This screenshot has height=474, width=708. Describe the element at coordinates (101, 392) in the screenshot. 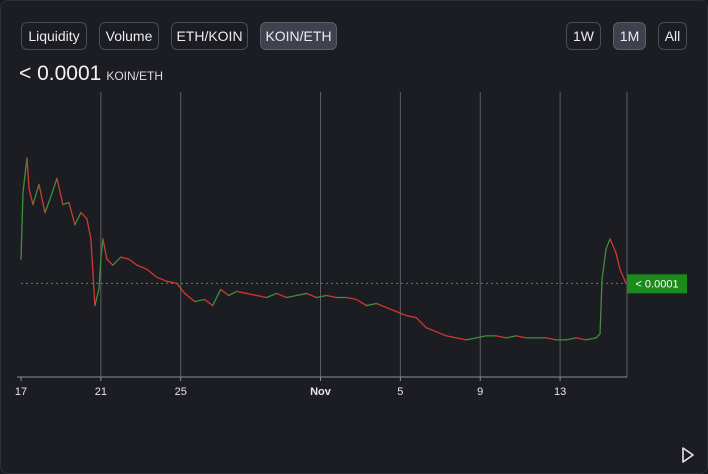

I see `x-tick-label: 21` at that location.